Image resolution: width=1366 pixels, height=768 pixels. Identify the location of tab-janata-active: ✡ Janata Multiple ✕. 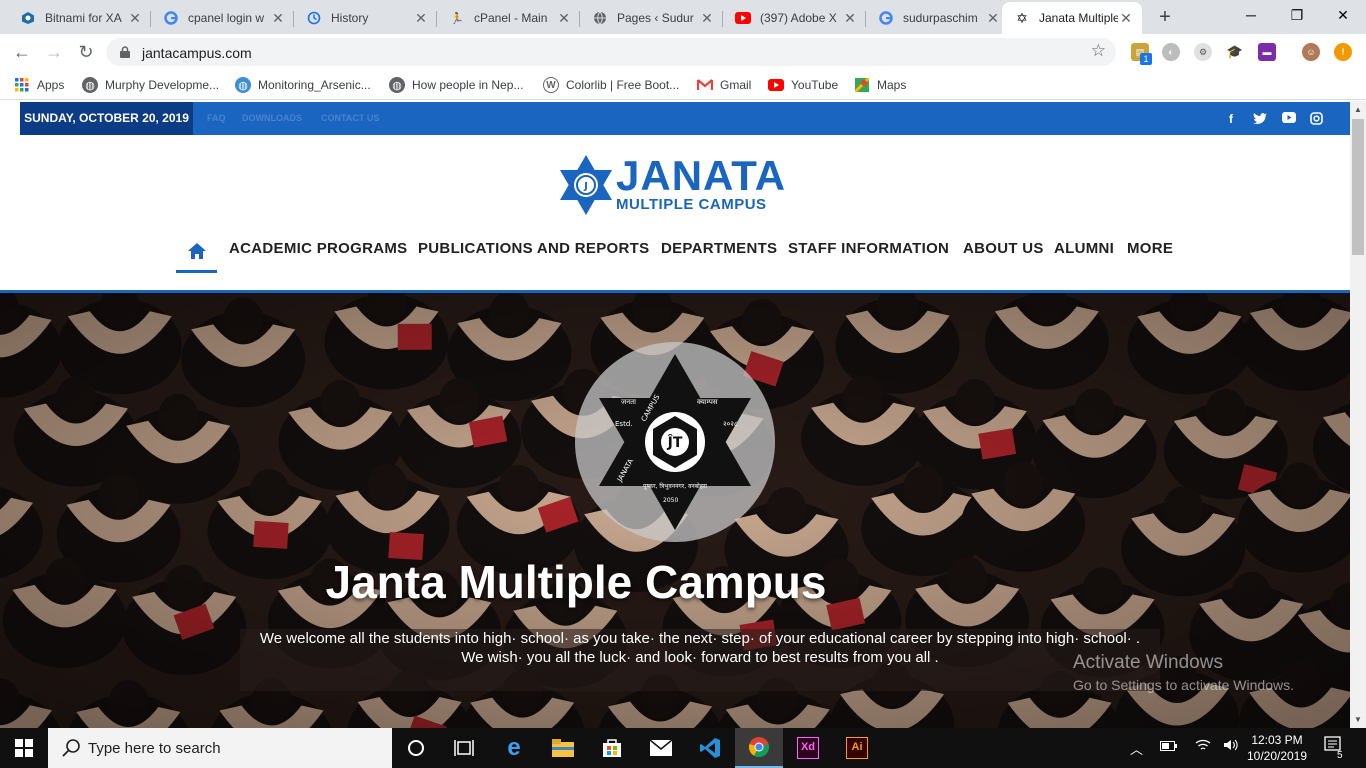
(1072, 18).